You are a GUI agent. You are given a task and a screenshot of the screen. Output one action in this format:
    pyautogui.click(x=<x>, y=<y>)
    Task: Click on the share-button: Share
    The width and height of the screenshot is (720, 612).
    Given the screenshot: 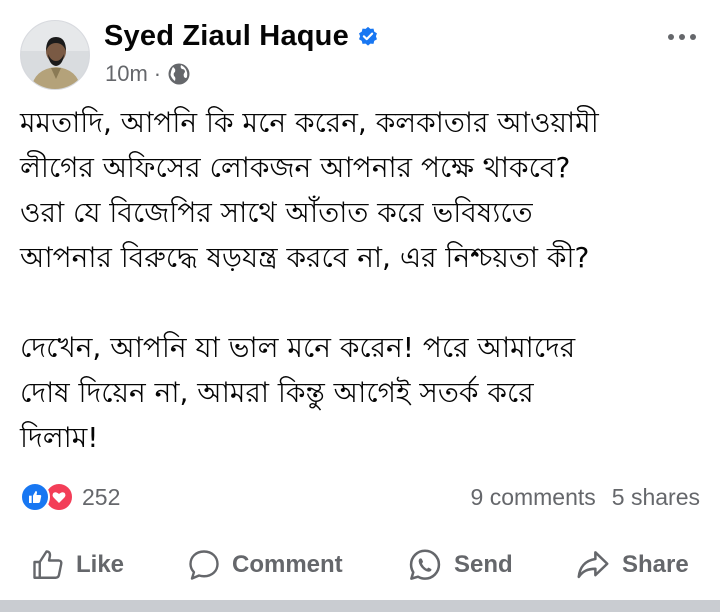 What is the action you would take?
    pyautogui.click(x=631, y=565)
    